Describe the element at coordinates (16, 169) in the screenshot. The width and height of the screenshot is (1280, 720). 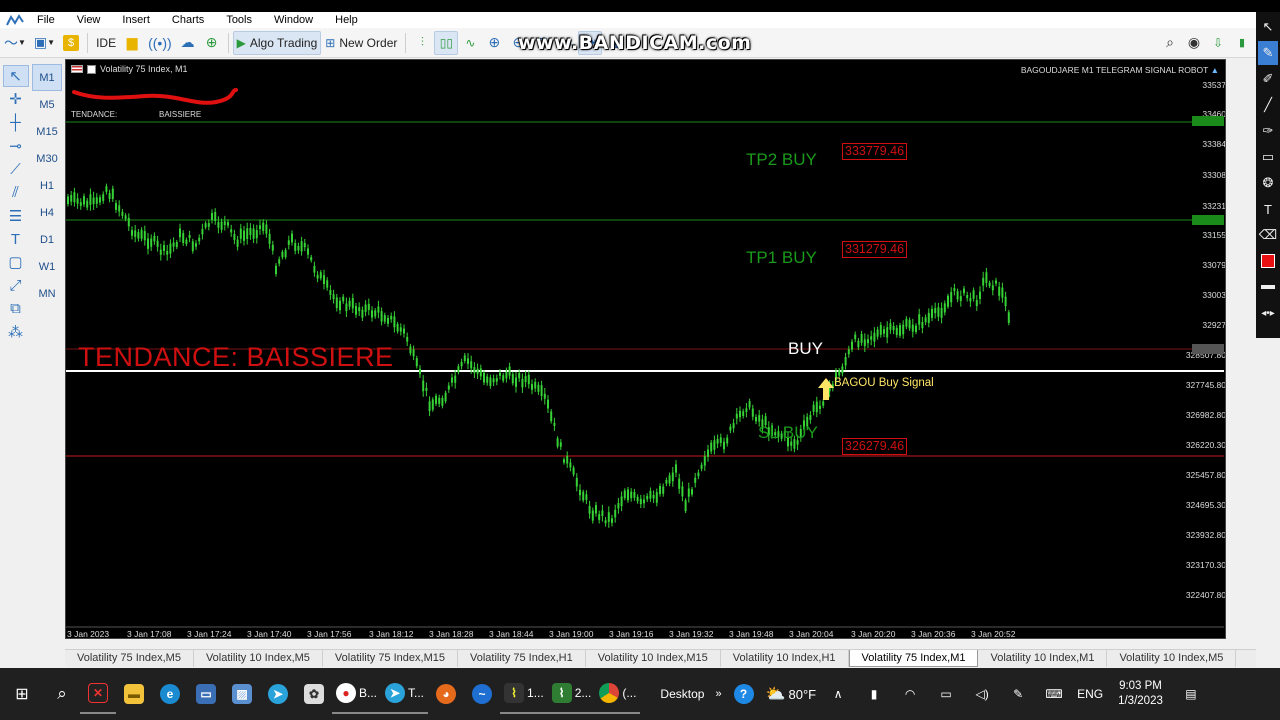
I see `trendline-tool: ⟋` at that location.